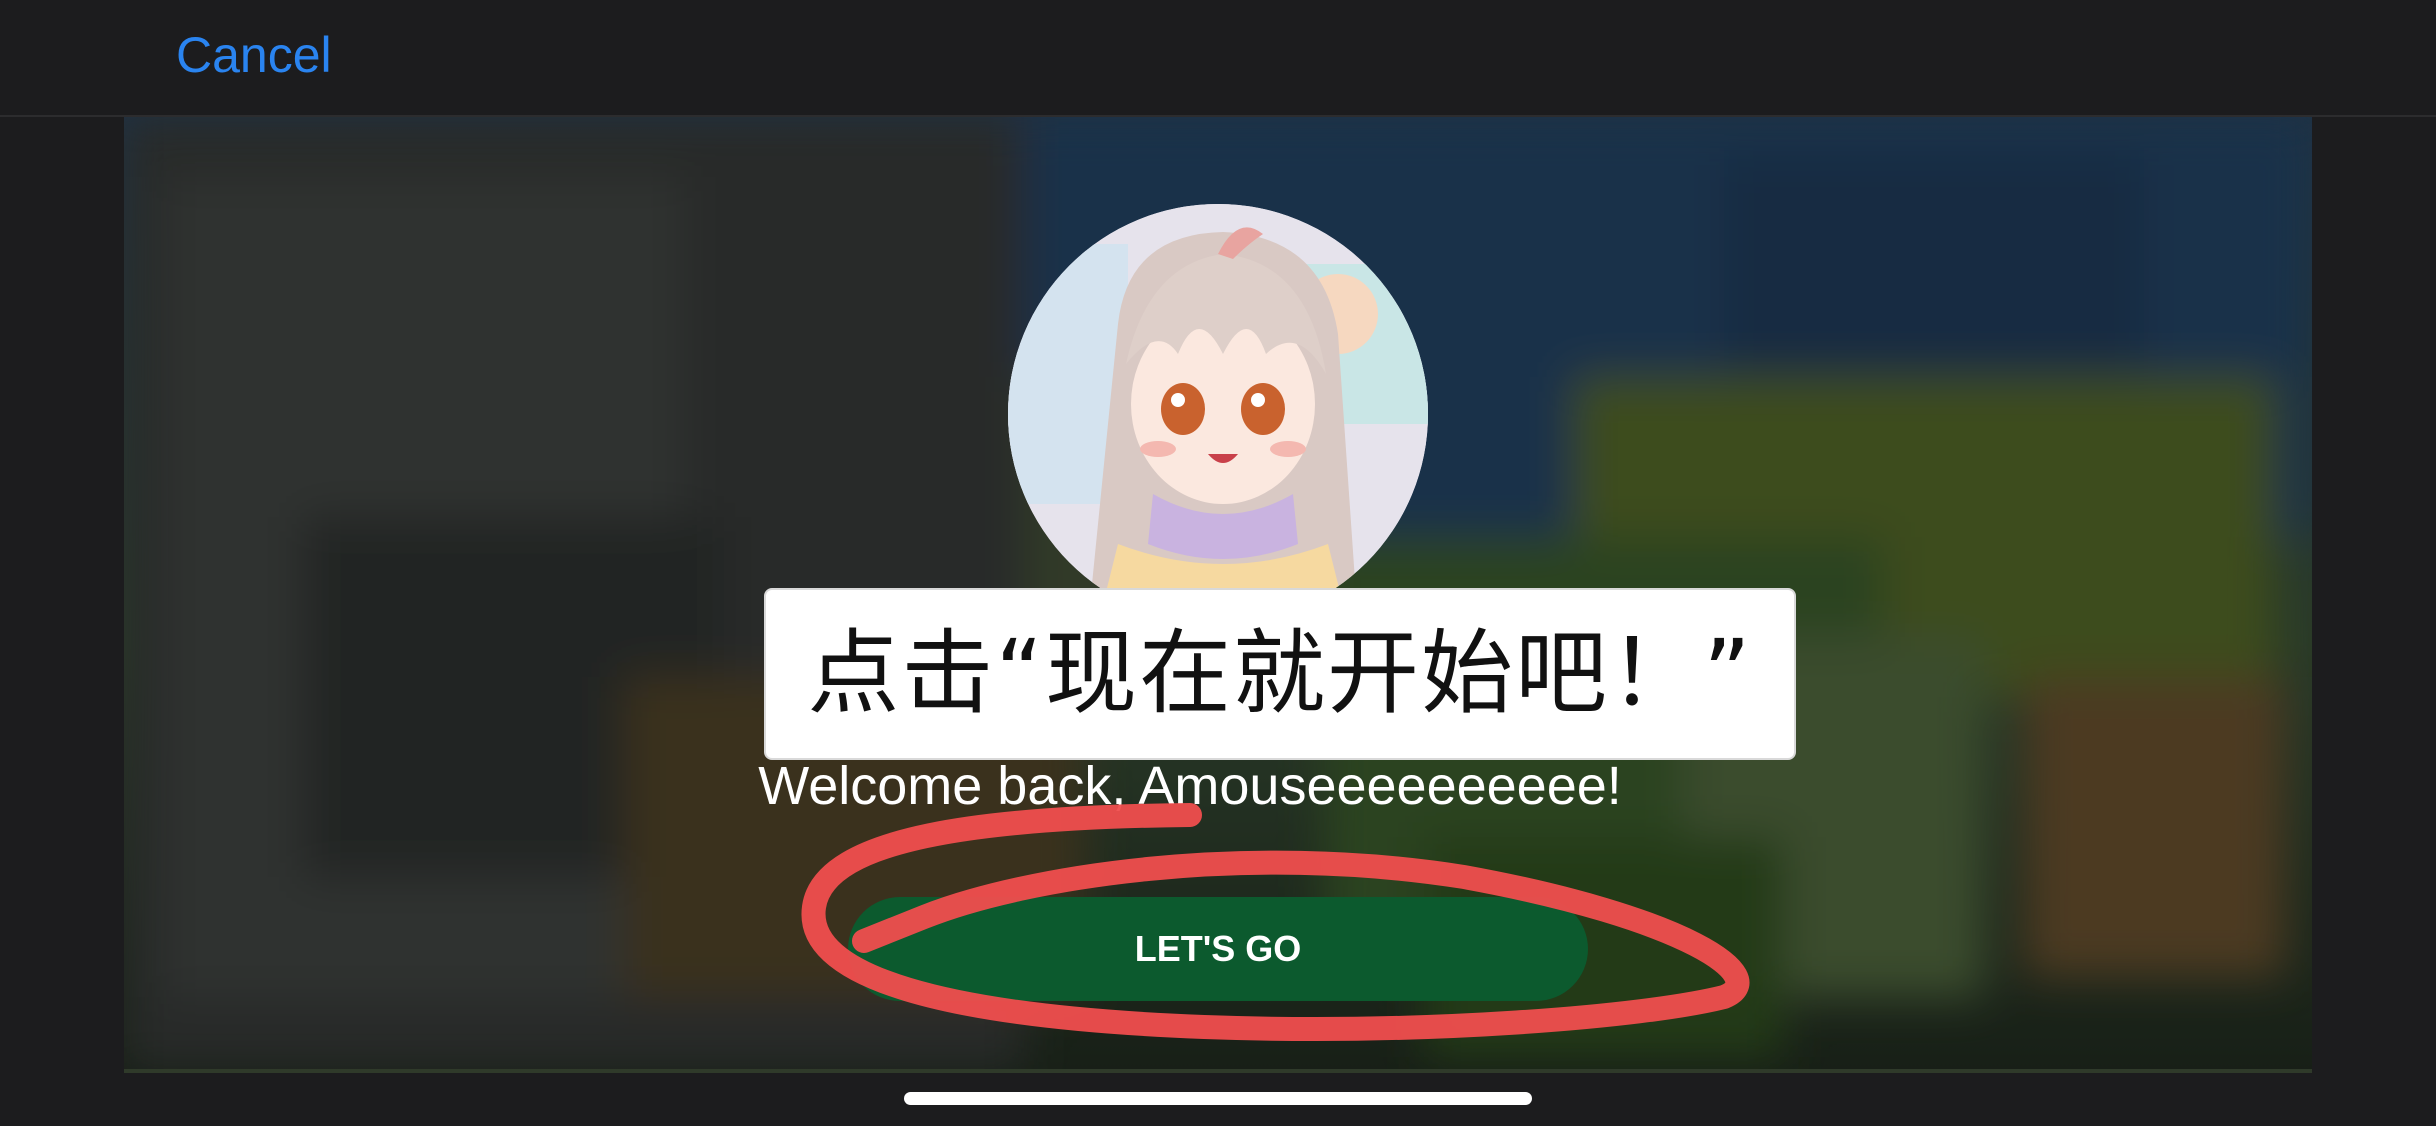 This screenshot has height=1126, width=2436. Describe the element at coordinates (254, 55) in the screenshot. I see `cancel-button: Cancel` at that location.